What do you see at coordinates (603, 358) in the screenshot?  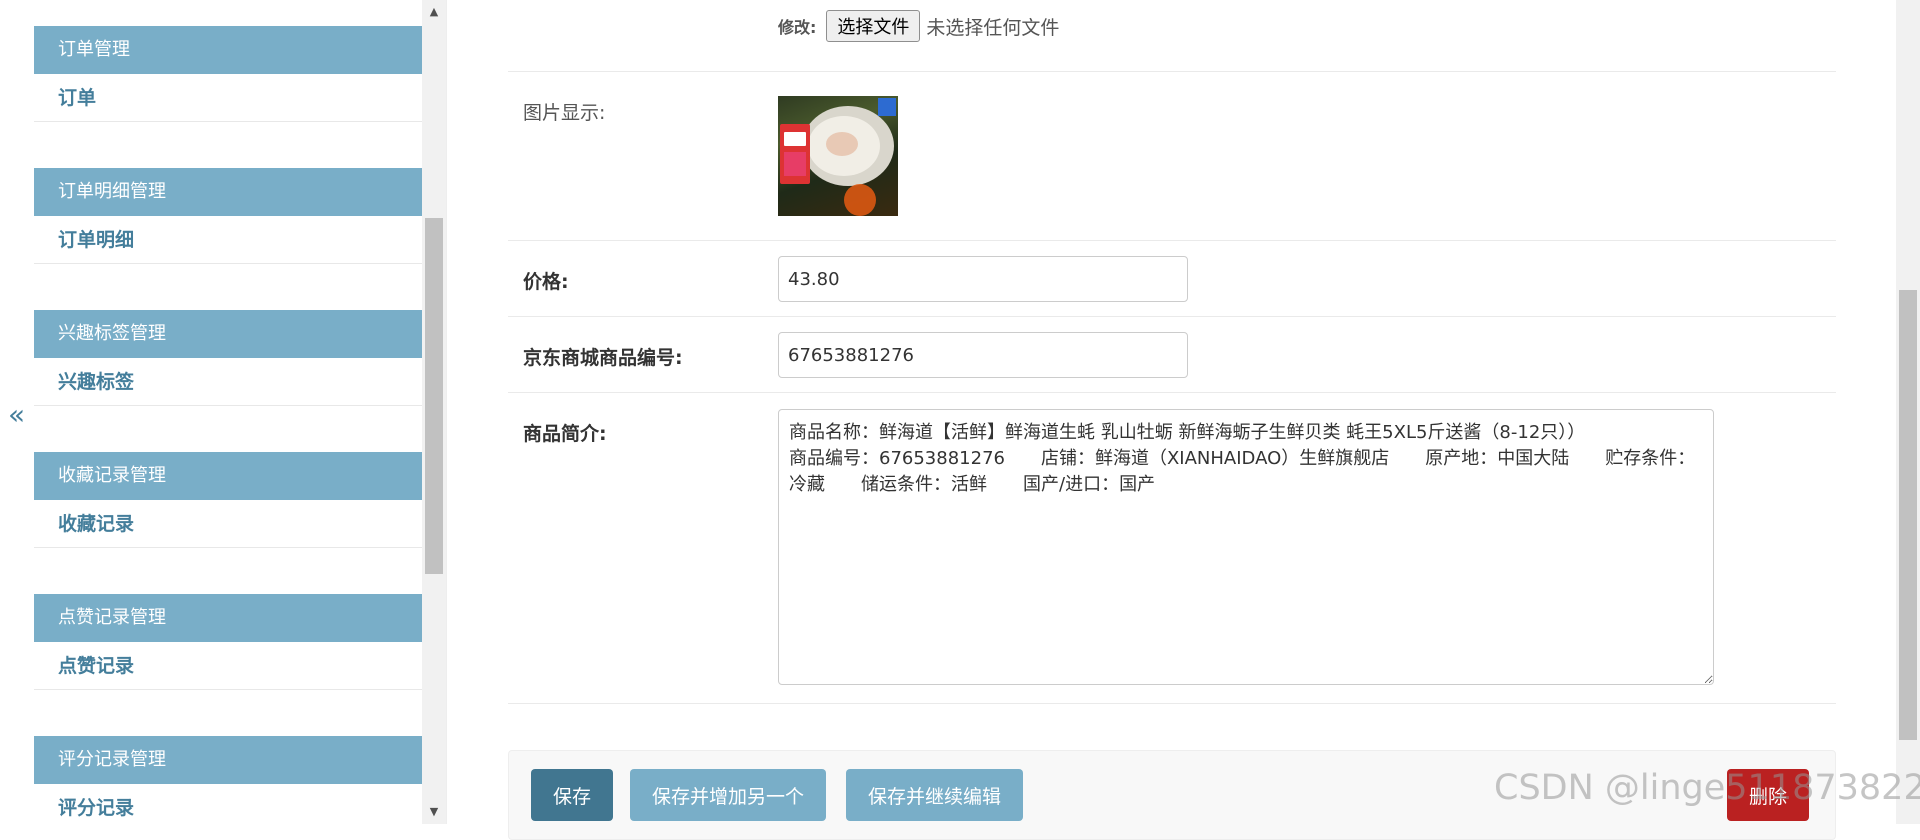 I see `jd-sku-label: 京东商城商品编号:` at bounding box center [603, 358].